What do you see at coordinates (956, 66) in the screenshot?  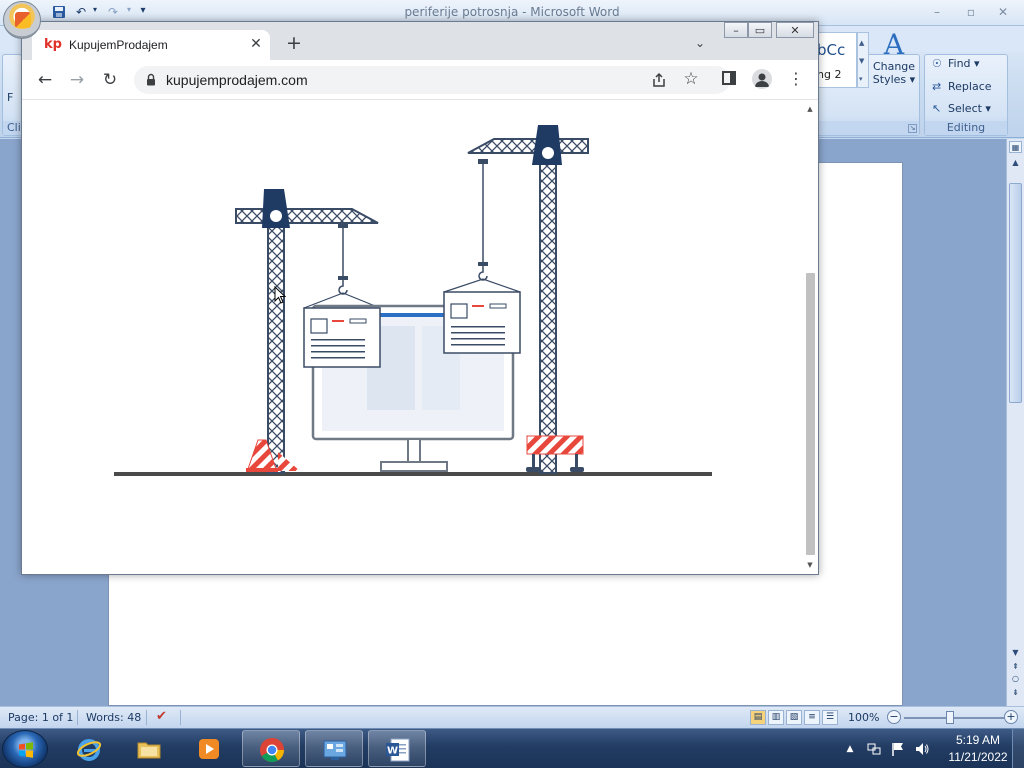 I see `find-button: ☉ Find ▾` at bounding box center [956, 66].